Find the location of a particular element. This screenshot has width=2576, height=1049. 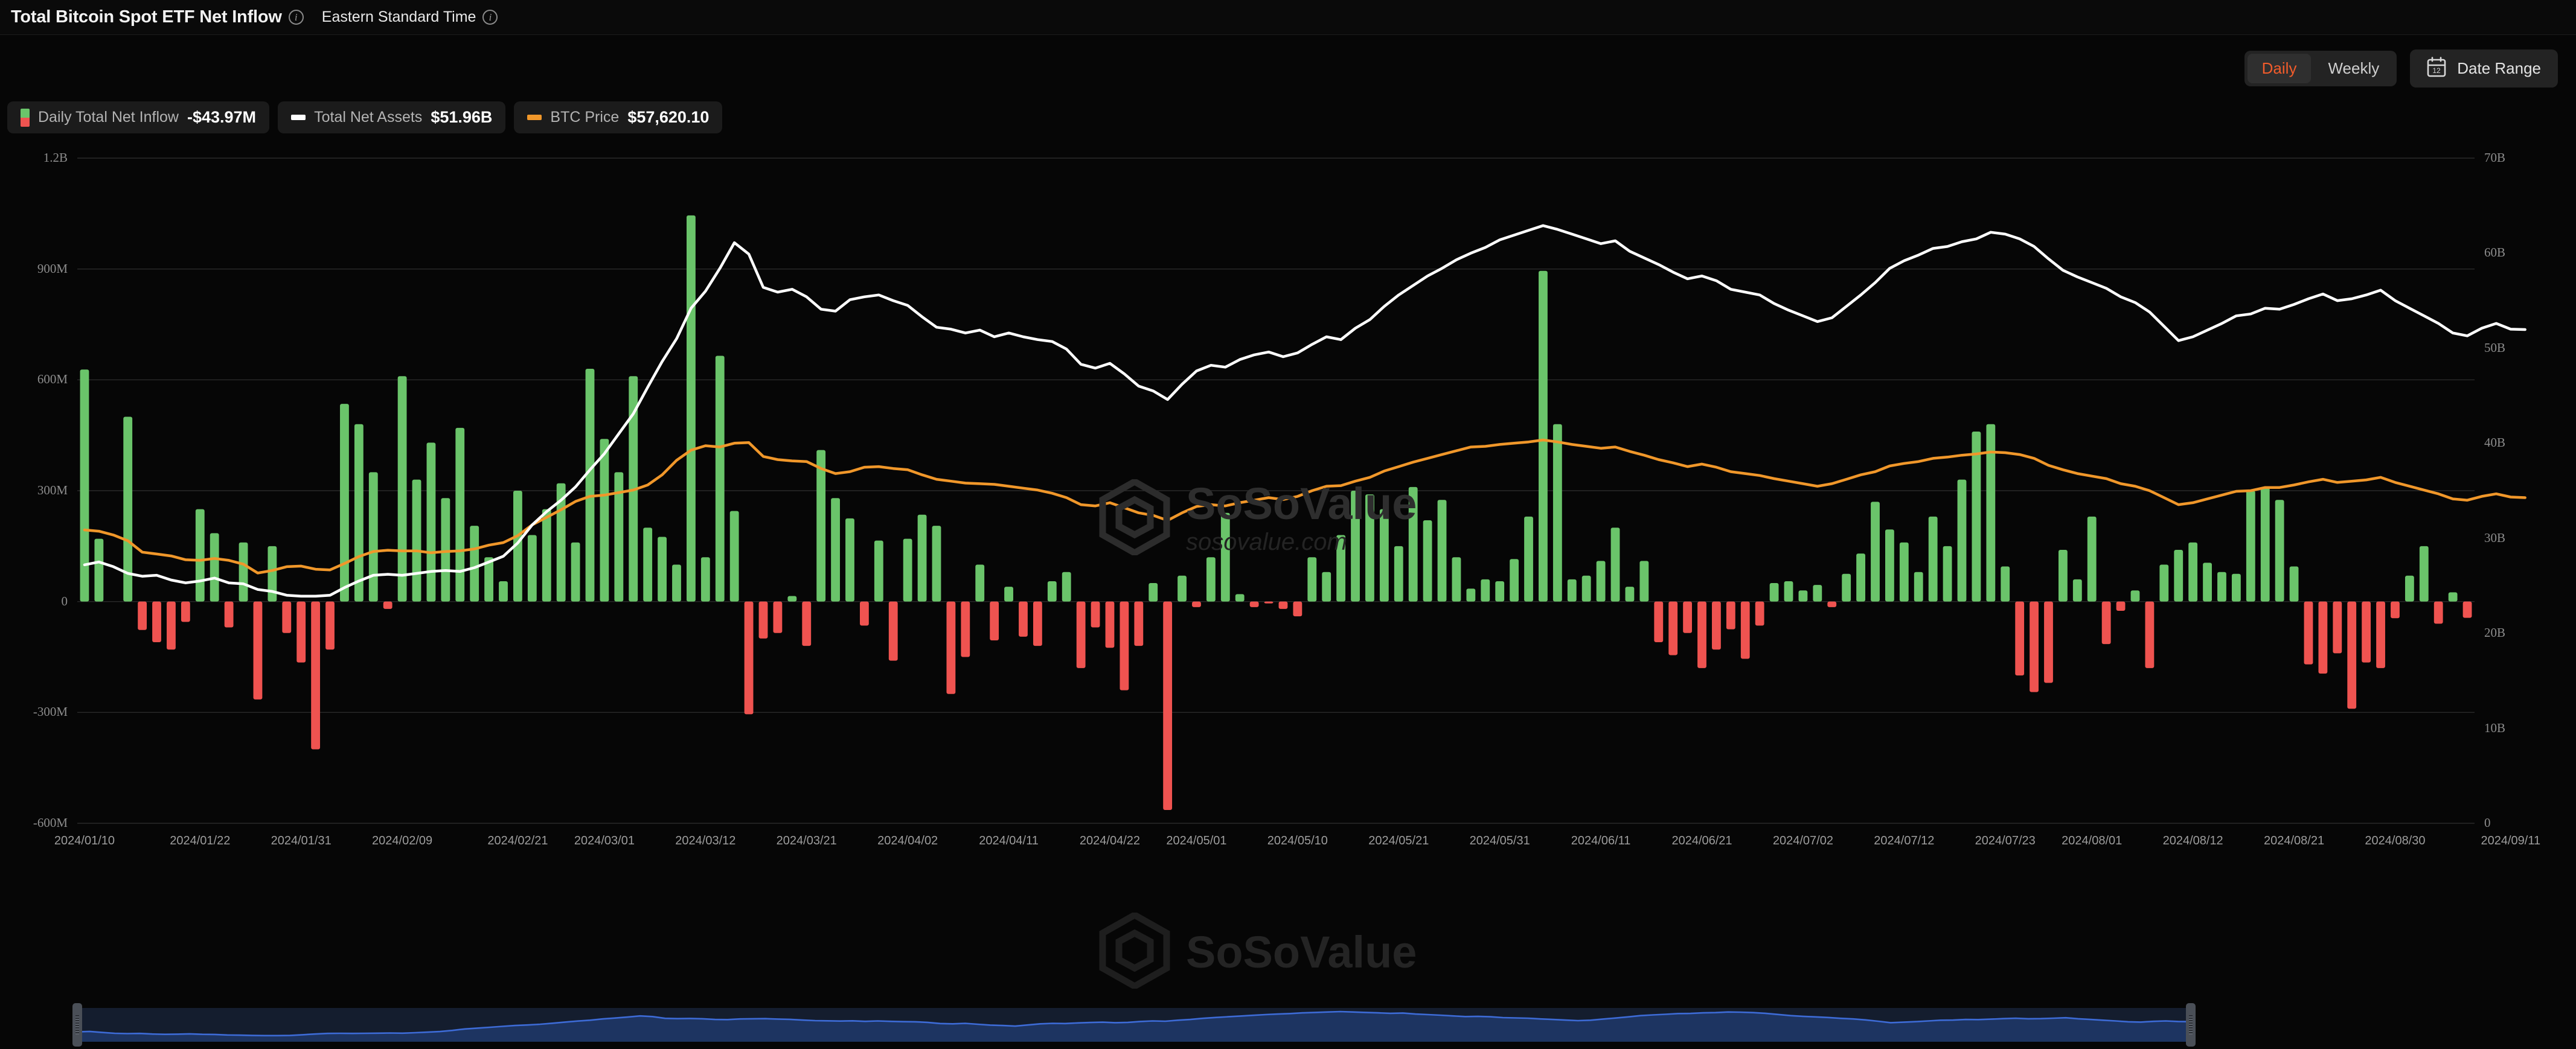

y-axis-left-tick: 600M is located at coordinates (52, 379).